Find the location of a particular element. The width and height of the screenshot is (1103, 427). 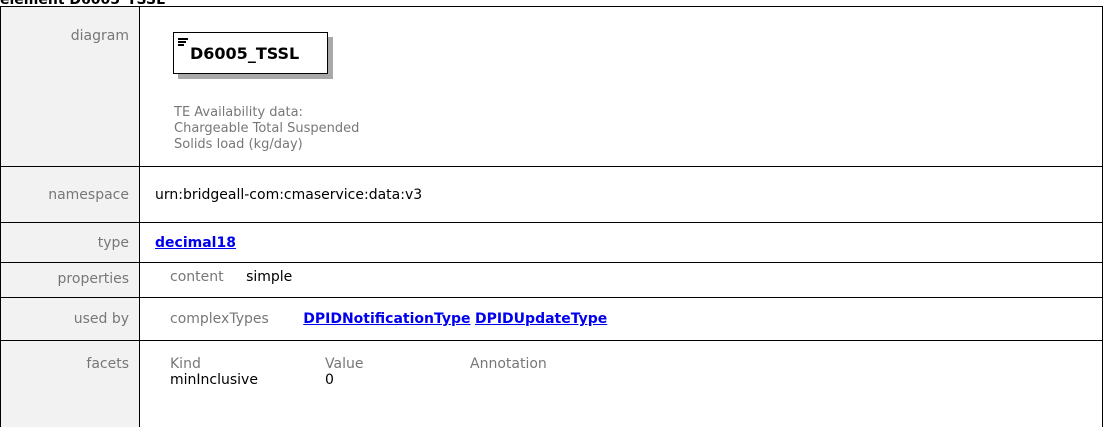

type-cell: decimal18 is located at coordinates (621, 243).